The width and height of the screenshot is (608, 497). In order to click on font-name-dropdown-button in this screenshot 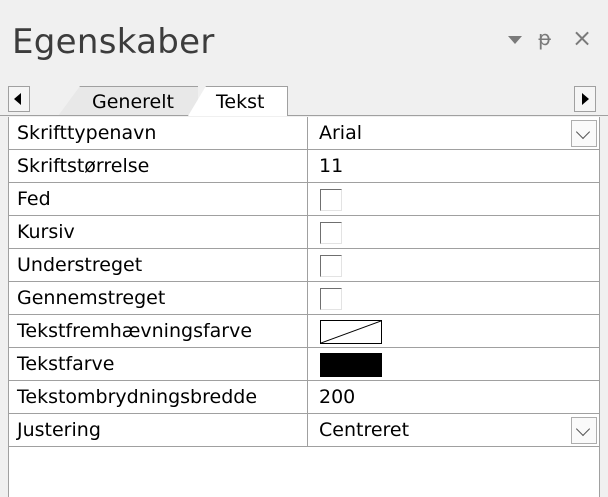, I will do `click(584, 133)`.